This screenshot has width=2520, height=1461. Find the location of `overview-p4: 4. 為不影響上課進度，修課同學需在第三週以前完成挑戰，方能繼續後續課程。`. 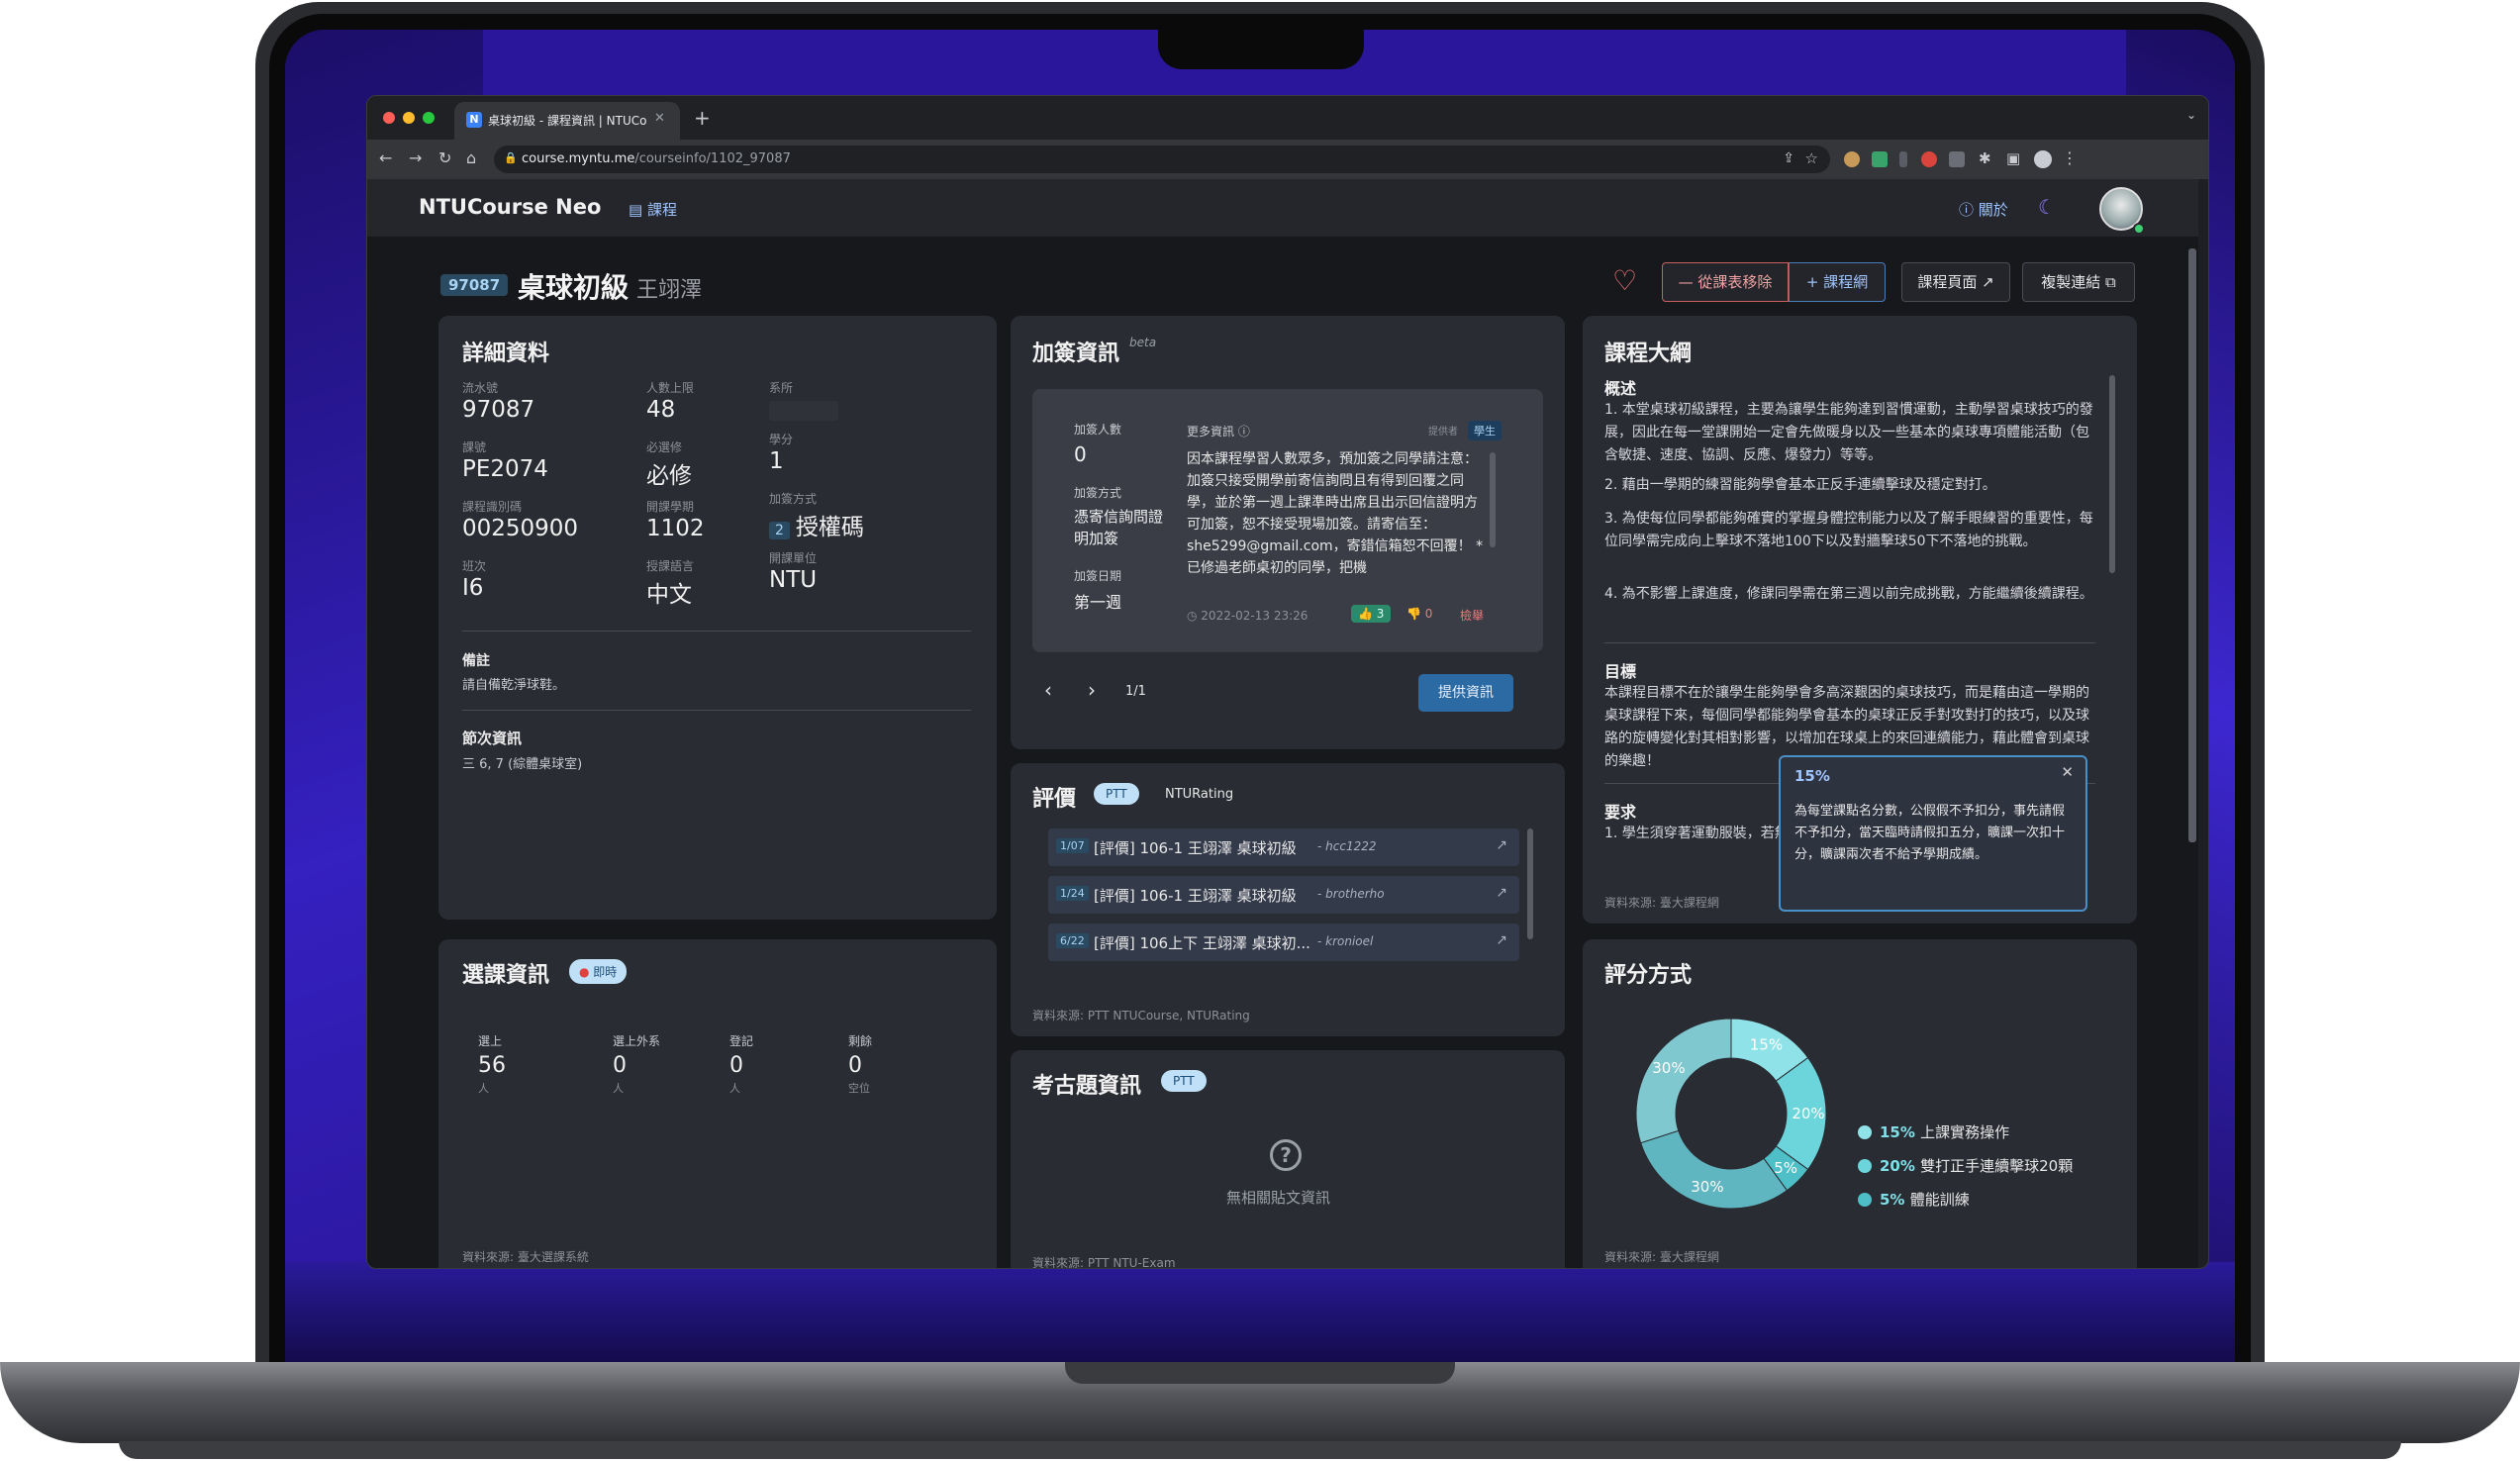

overview-p4: 4. 為不影響上課進度，修課同學需在第三週以前完成挑戰，方能繼續後續課程。 is located at coordinates (1848, 594).